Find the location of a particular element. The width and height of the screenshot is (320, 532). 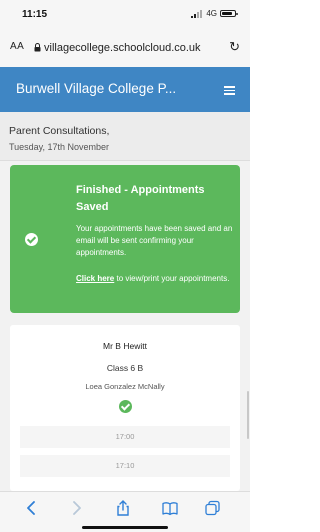

share-icon is located at coordinates (123, 508).